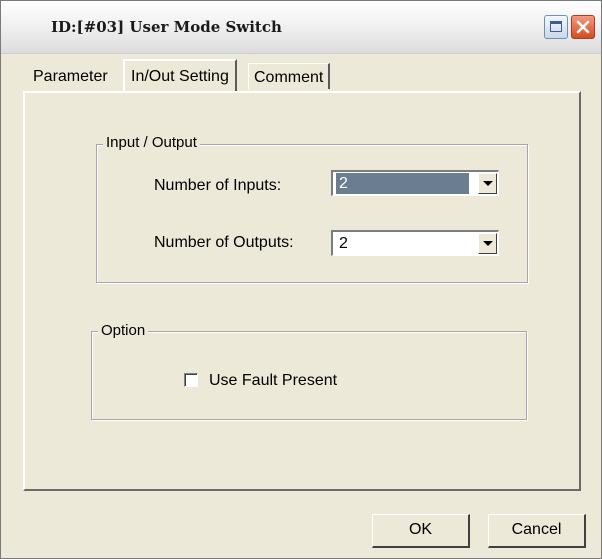 The image size is (602, 559). I want to click on cancel-button: Cancel, so click(537, 531).